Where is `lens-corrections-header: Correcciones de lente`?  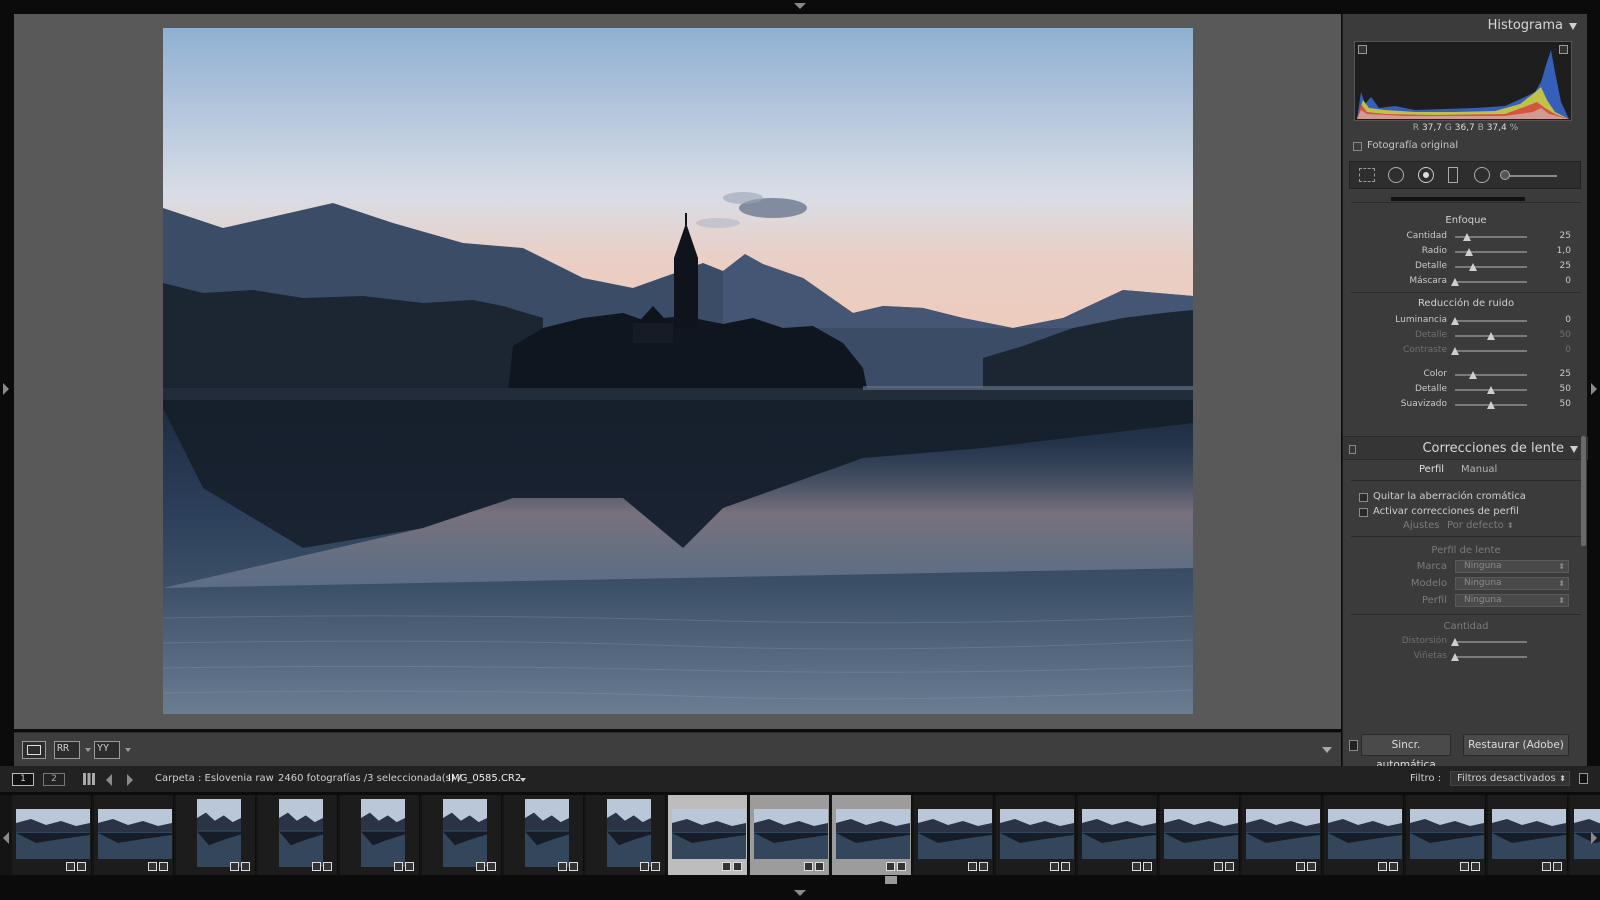
lens-corrections-header: Correcciones de lente is located at coordinates (1465, 448).